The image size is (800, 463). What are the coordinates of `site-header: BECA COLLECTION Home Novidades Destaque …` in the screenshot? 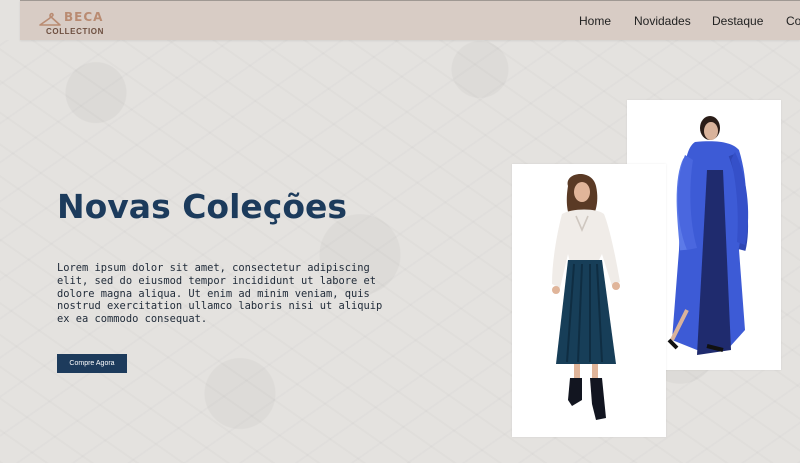 It's located at (410, 20).